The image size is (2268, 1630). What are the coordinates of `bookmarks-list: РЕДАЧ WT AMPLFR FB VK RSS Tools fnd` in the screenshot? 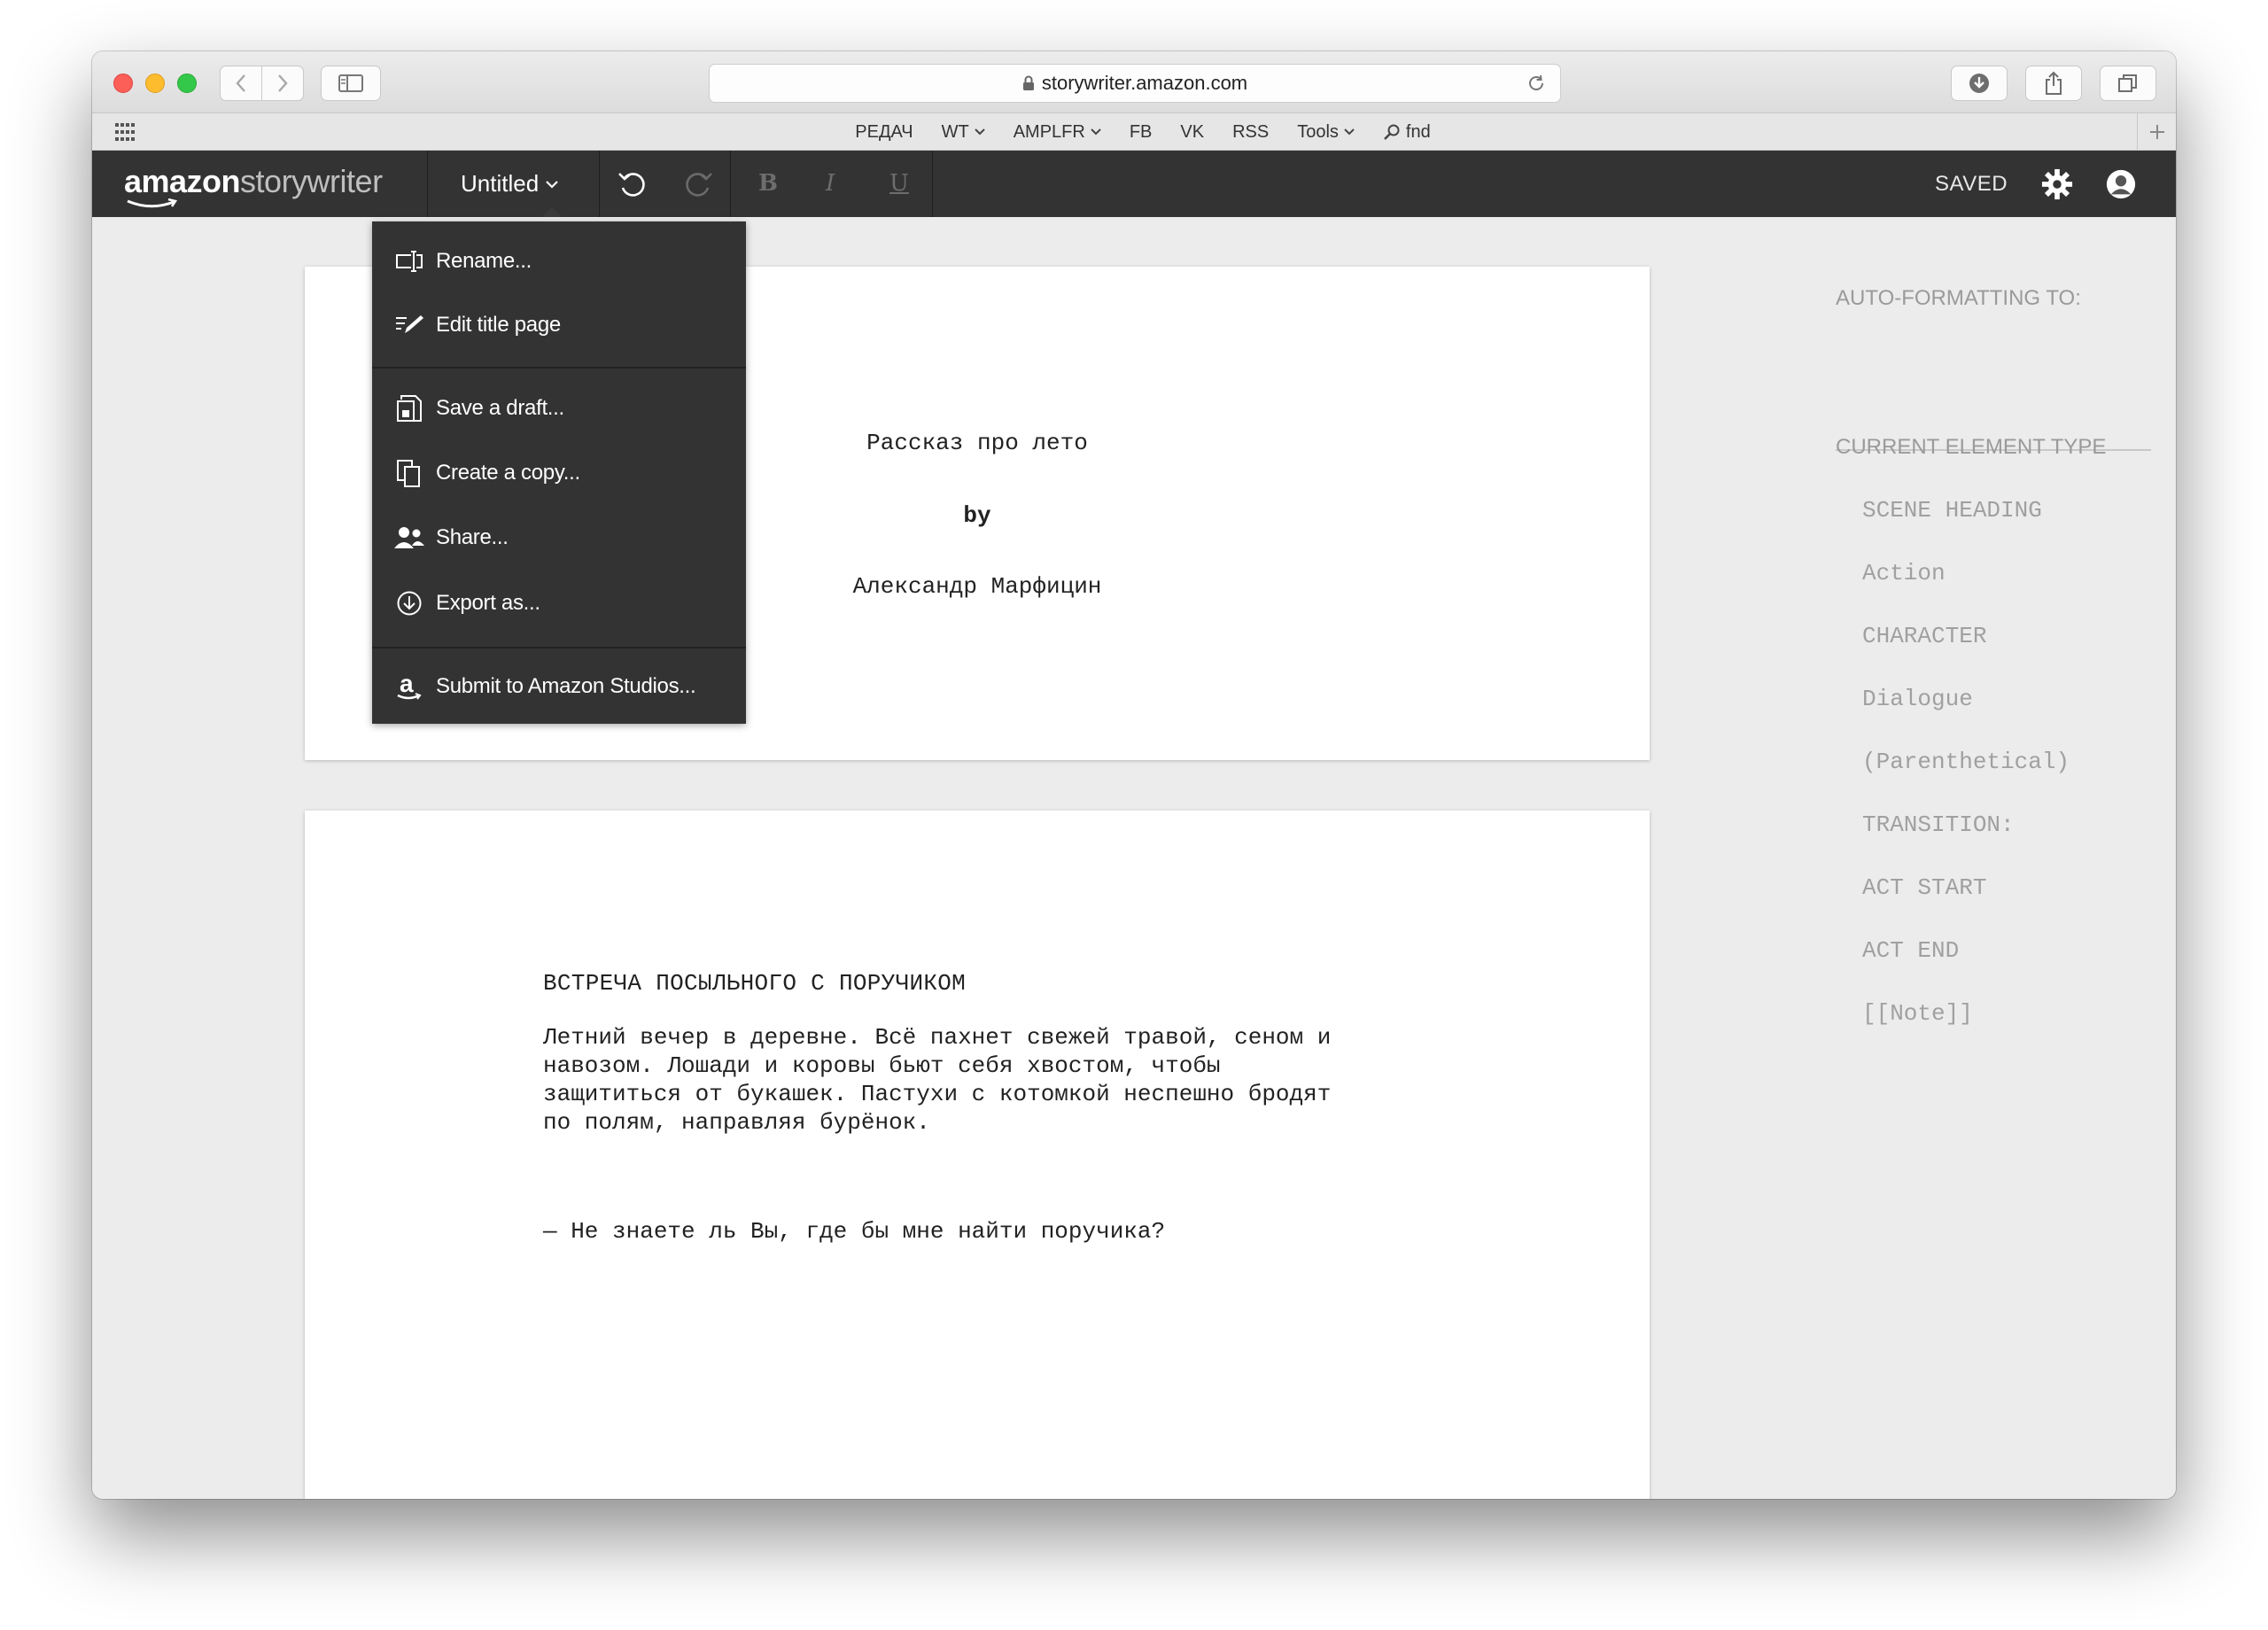 It's located at (1134, 132).